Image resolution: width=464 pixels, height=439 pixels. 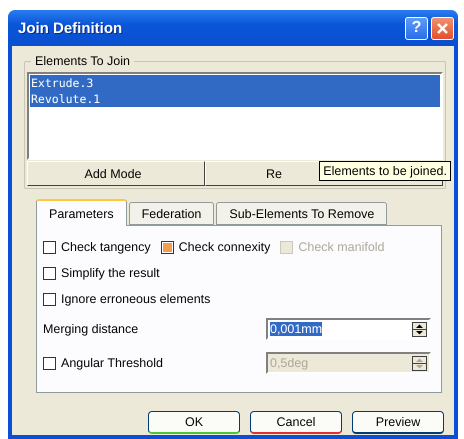 What do you see at coordinates (116, 173) in the screenshot?
I see `mode-button: Add Mode` at bounding box center [116, 173].